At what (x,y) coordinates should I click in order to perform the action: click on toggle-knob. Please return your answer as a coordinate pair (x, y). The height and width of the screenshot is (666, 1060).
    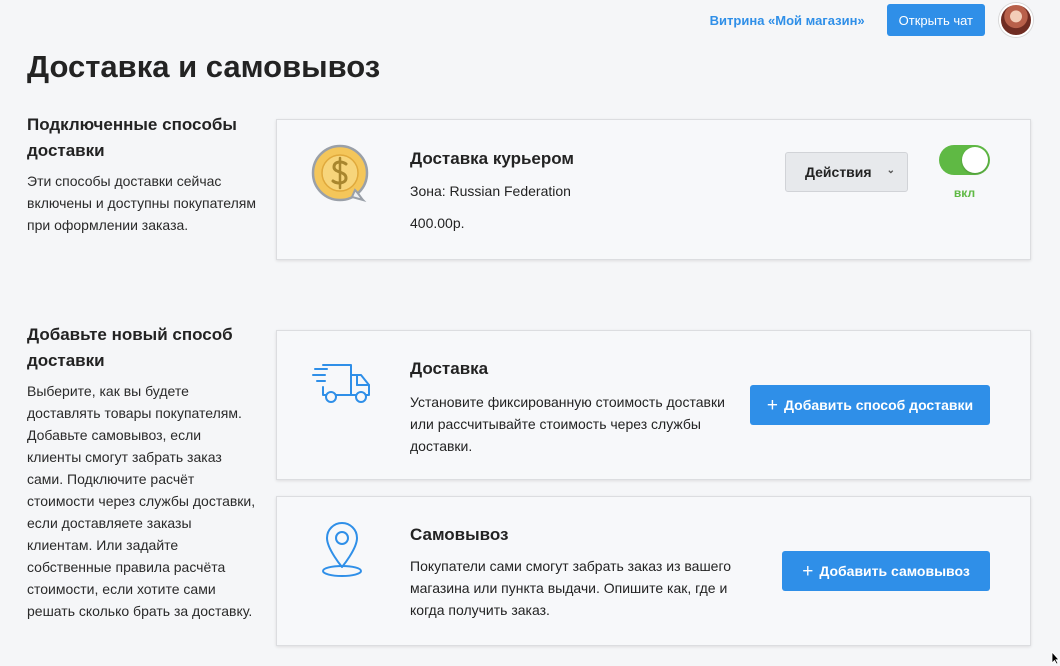
    Looking at the image, I should click on (975, 160).